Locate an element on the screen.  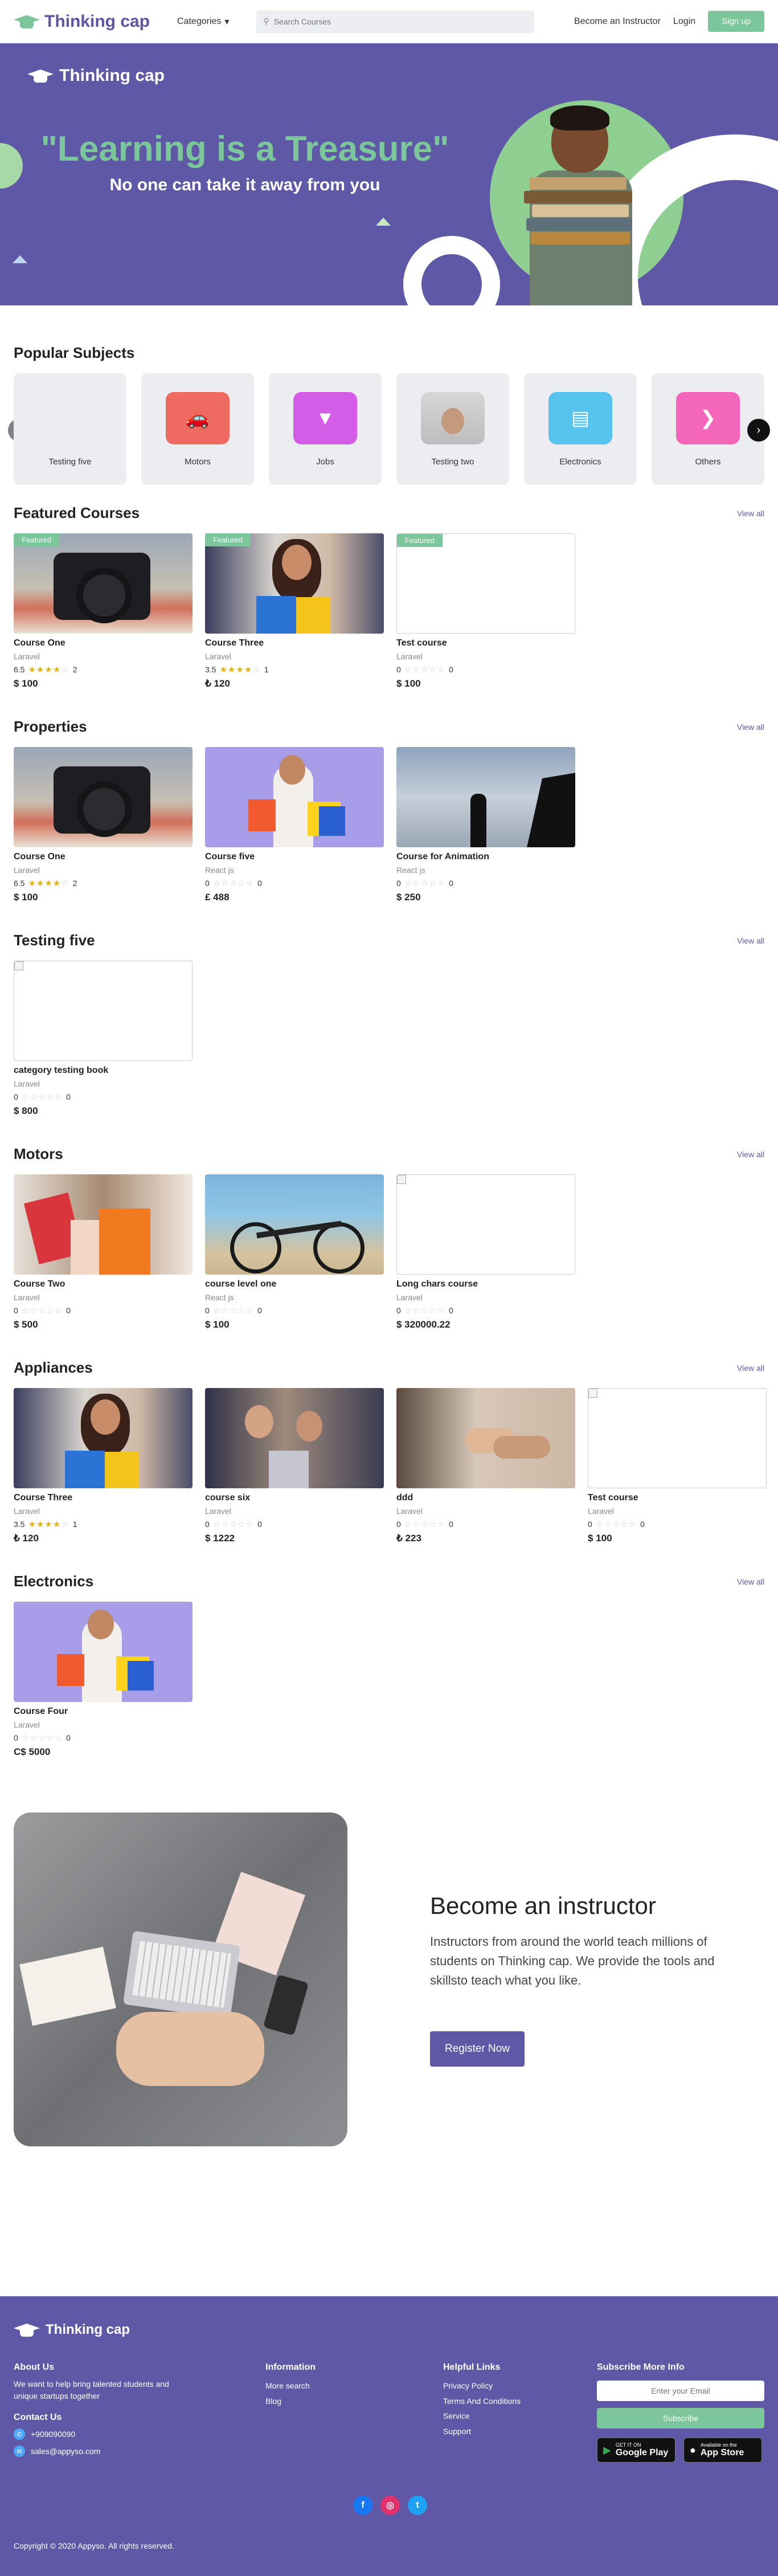
footer-brand-text: Thinking cap is located at coordinates (88, 2330).